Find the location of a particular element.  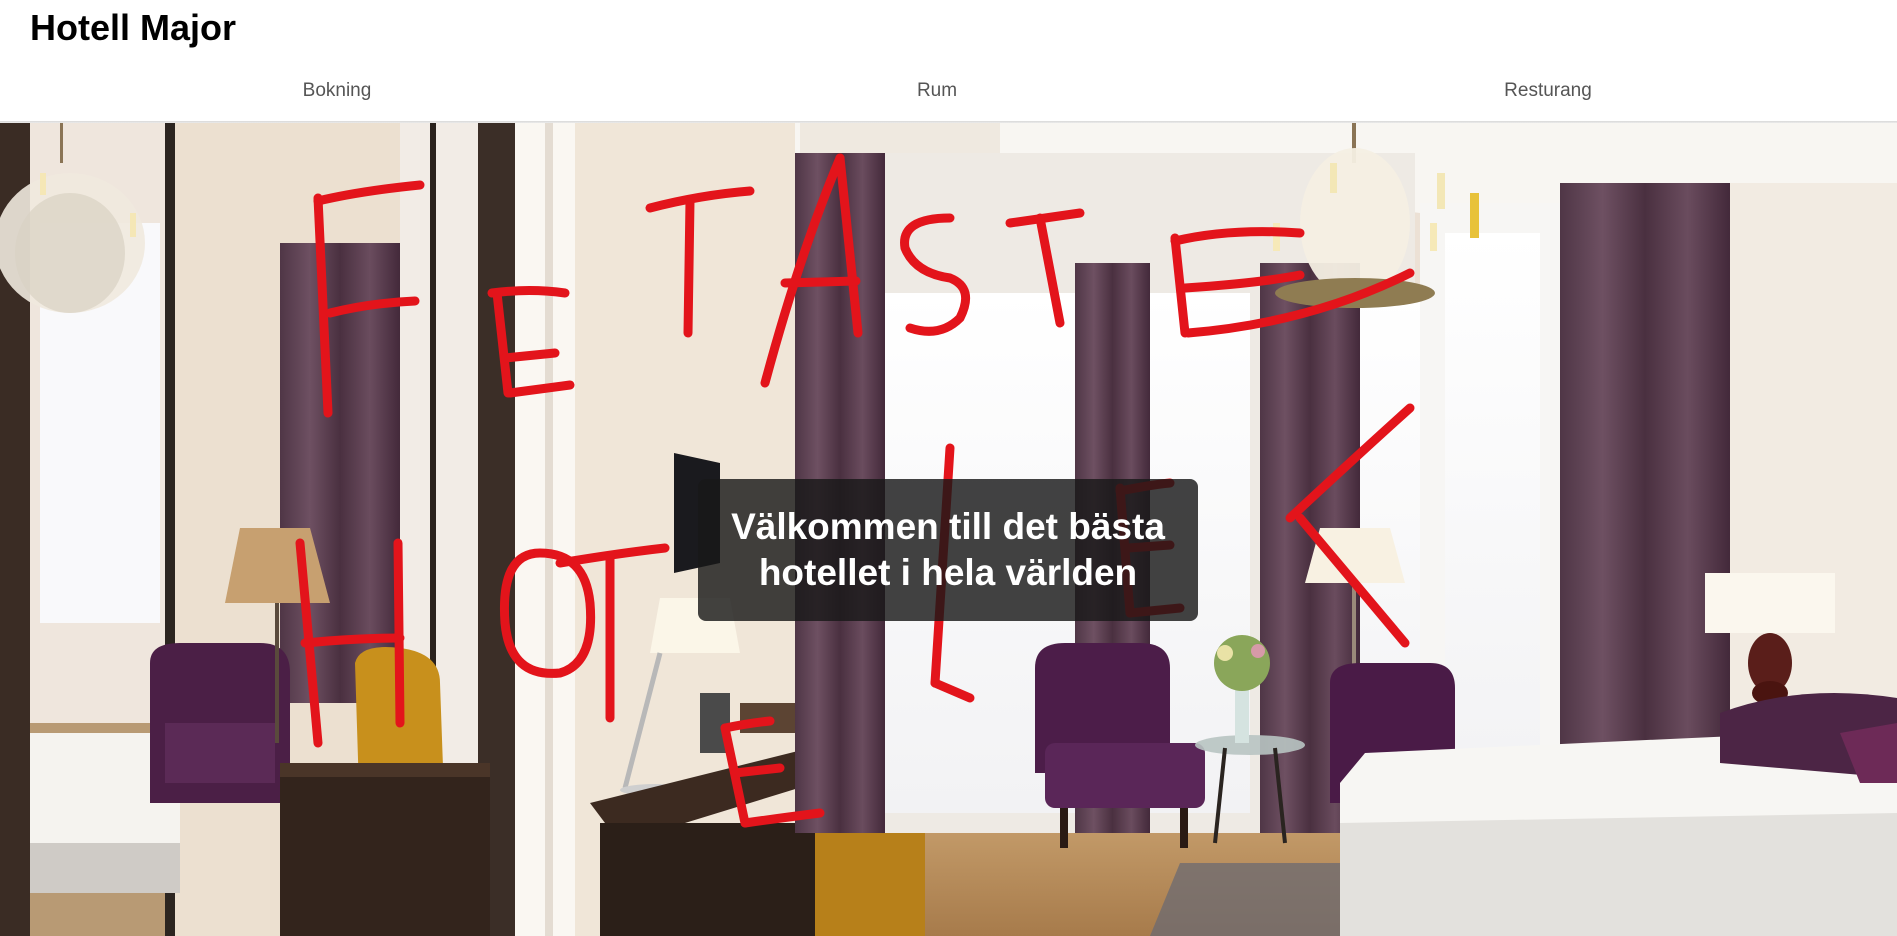

nav-link-rum: Rum is located at coordinates (937, 91).